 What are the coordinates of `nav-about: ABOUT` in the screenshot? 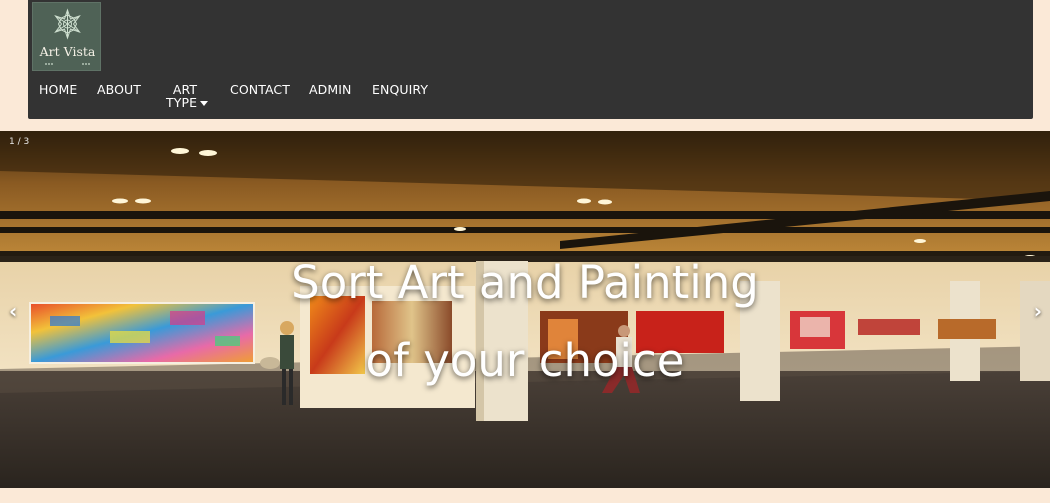 It's located at (119, 89).